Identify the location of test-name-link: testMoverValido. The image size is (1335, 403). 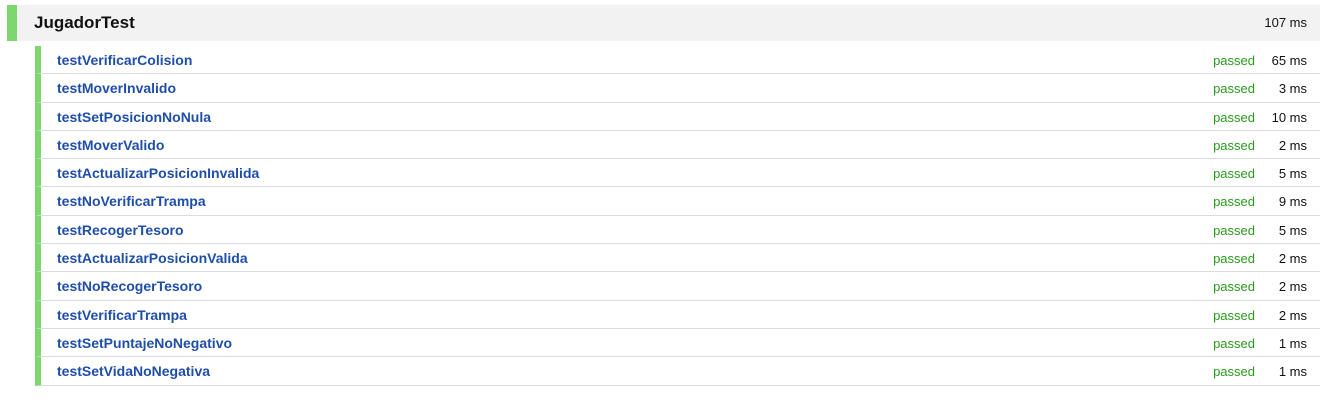
(110, 145).